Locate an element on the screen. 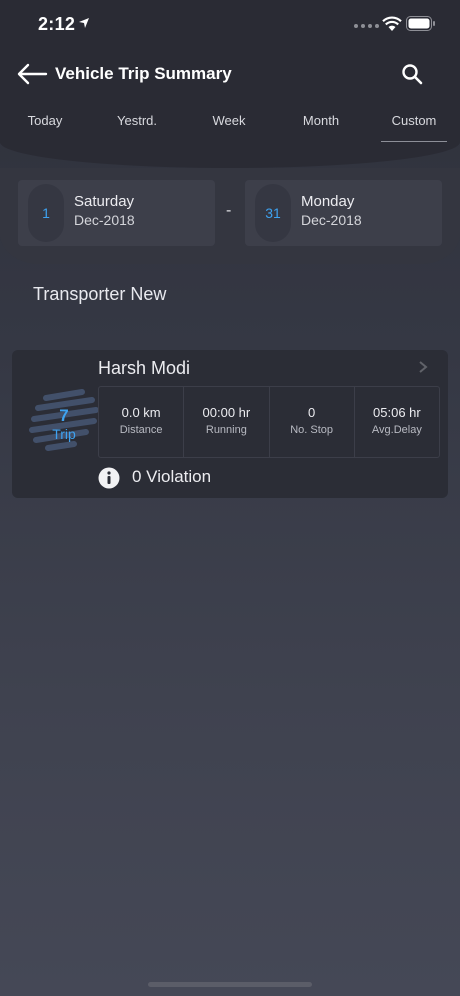 This screenshot has height=996, width=460. status-time: 2:12 is located at coordinates (57, 24).